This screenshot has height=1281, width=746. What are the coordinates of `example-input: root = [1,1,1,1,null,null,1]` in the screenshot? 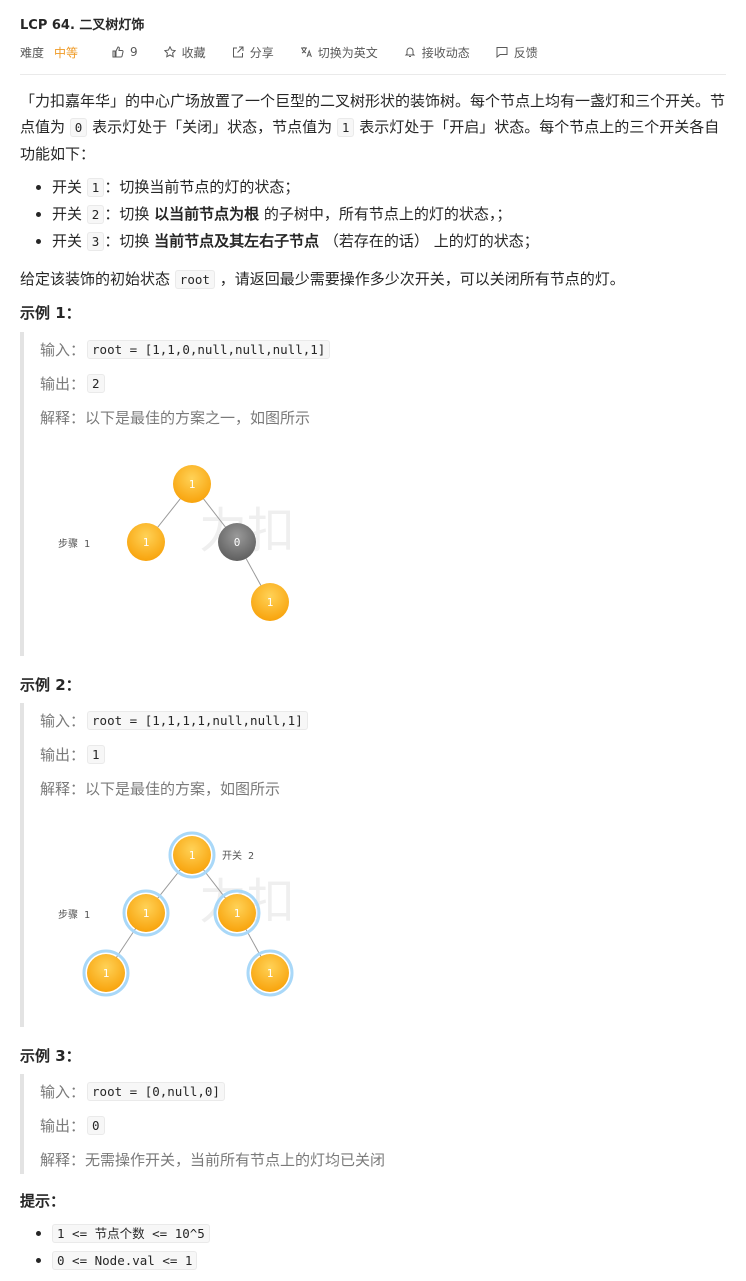 It's located at (197, 720).